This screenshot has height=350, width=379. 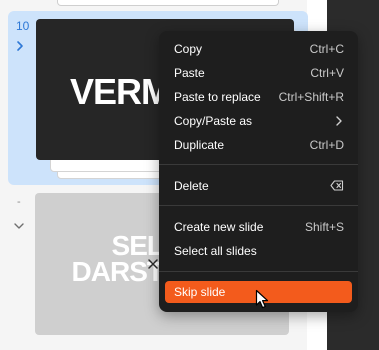 What do you see at coordinates (337, 185) in the screenshot?
I see `backspace-icon` at bounding box center [337, 185].